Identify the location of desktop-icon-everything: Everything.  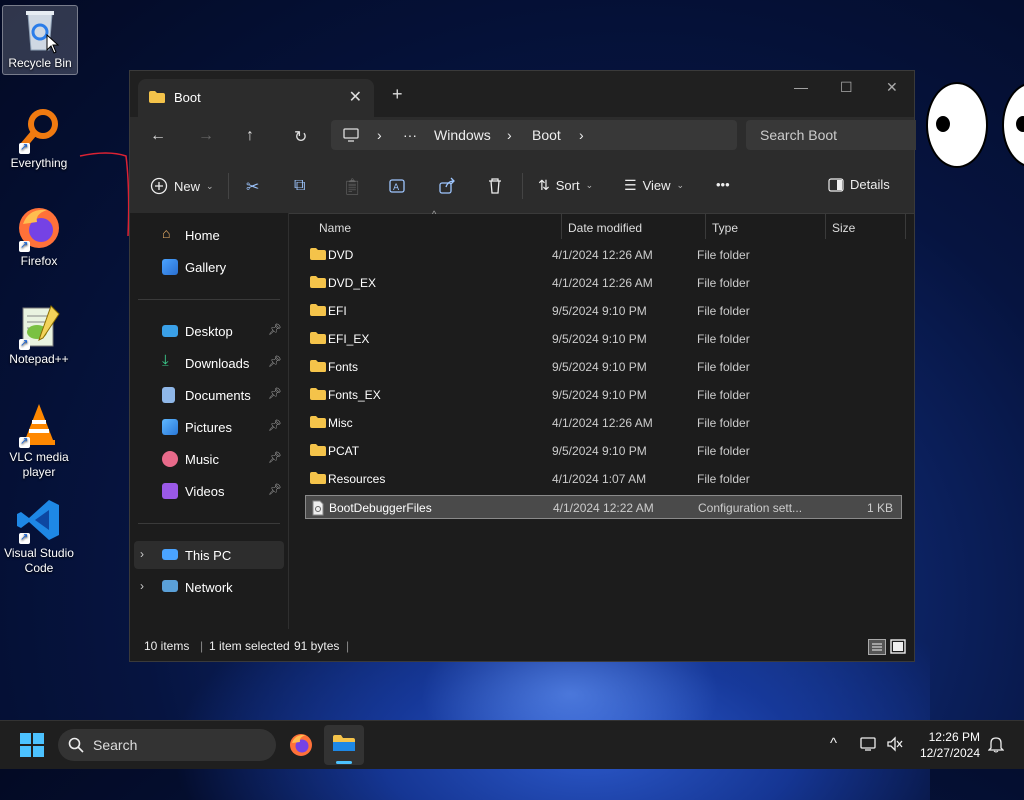
(39, 138).